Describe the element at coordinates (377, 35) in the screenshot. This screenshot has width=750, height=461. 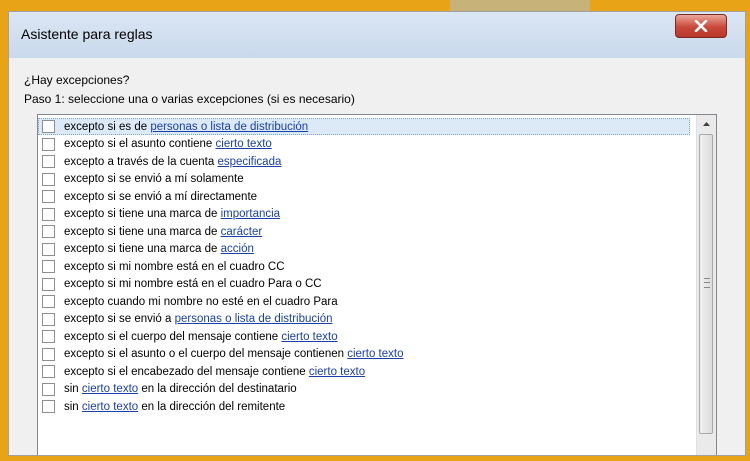
I see `title-bar: Asistente para reglas` at that location.